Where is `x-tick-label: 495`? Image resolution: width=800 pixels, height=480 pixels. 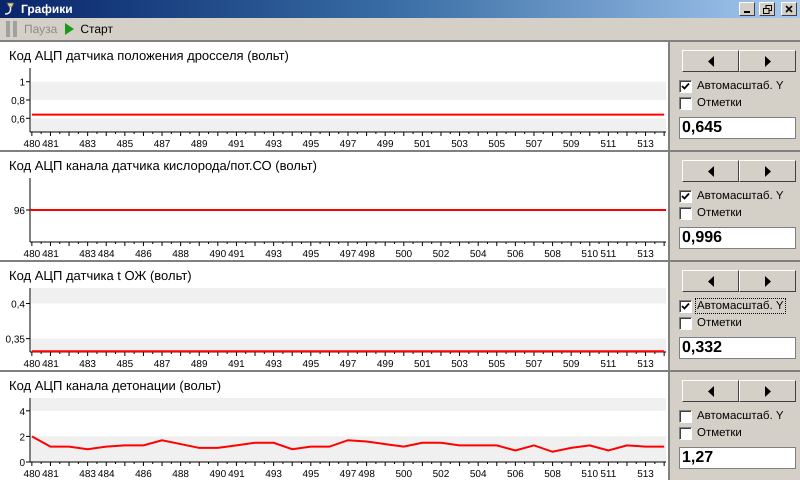
x-tick-label: 495 is located at coordinates (311, 254).